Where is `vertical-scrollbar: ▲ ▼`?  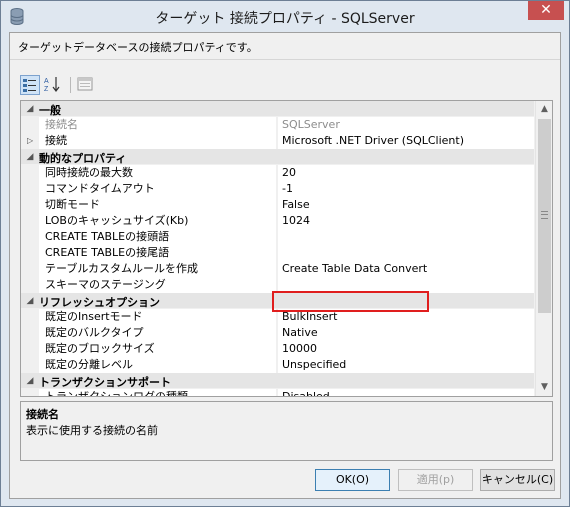
vertical-scrollbar: ▲ ▼ is located at coordinates (543, 248).